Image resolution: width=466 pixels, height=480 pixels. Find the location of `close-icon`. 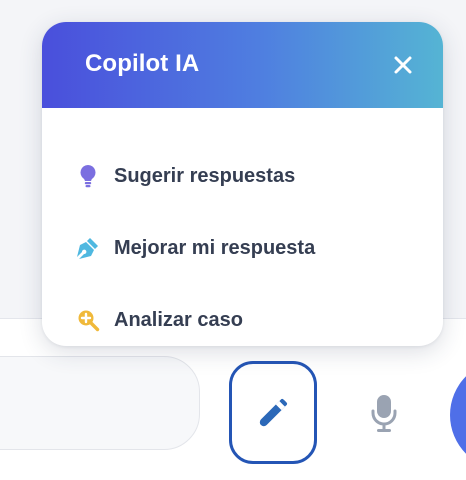

close-icon is located at coordinates (403, 65).